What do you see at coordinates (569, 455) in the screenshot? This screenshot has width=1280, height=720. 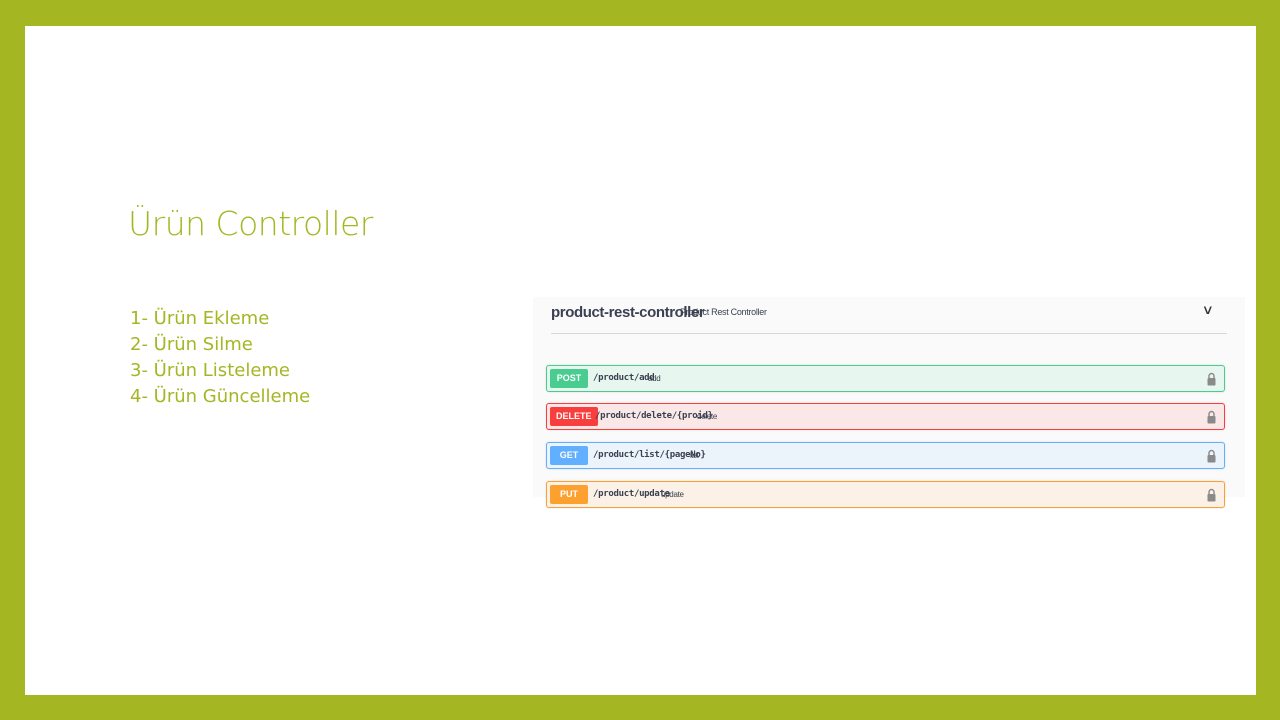 I see `method-badge: GET` at bounding box center [569, 455].